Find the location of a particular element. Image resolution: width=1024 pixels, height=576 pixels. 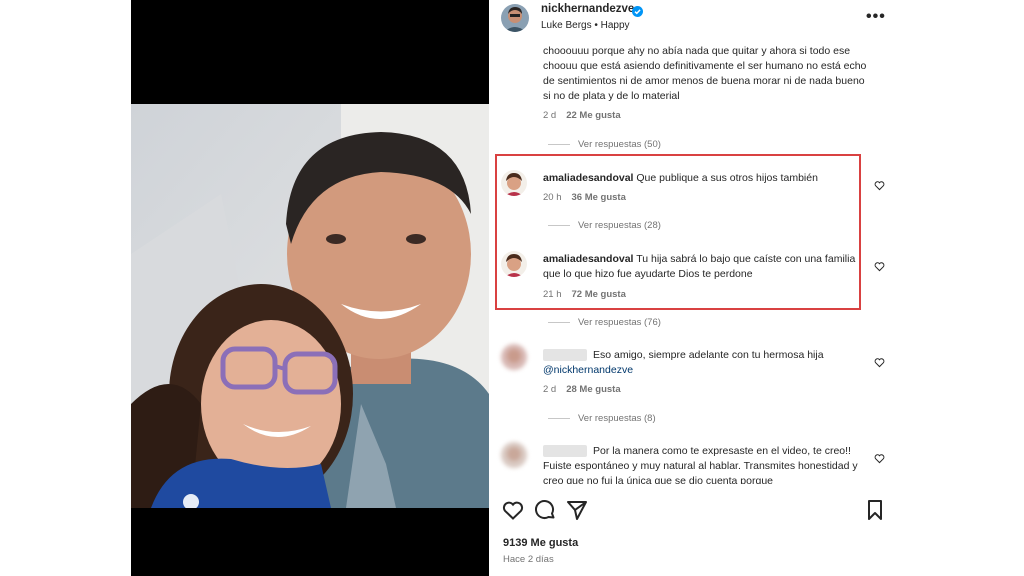

view-replies-button: Ver respuestas (76) is located at coordinates (604, 322).